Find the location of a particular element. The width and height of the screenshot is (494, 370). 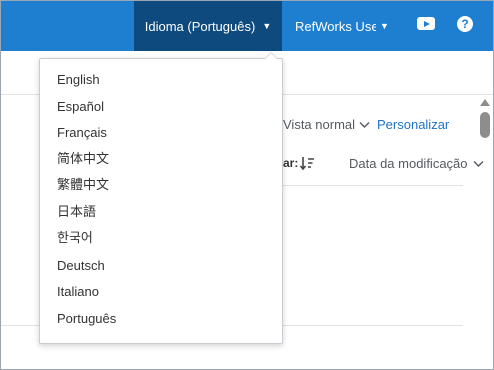

language-option-portuguese: Português is located at coordinates (161, 324).